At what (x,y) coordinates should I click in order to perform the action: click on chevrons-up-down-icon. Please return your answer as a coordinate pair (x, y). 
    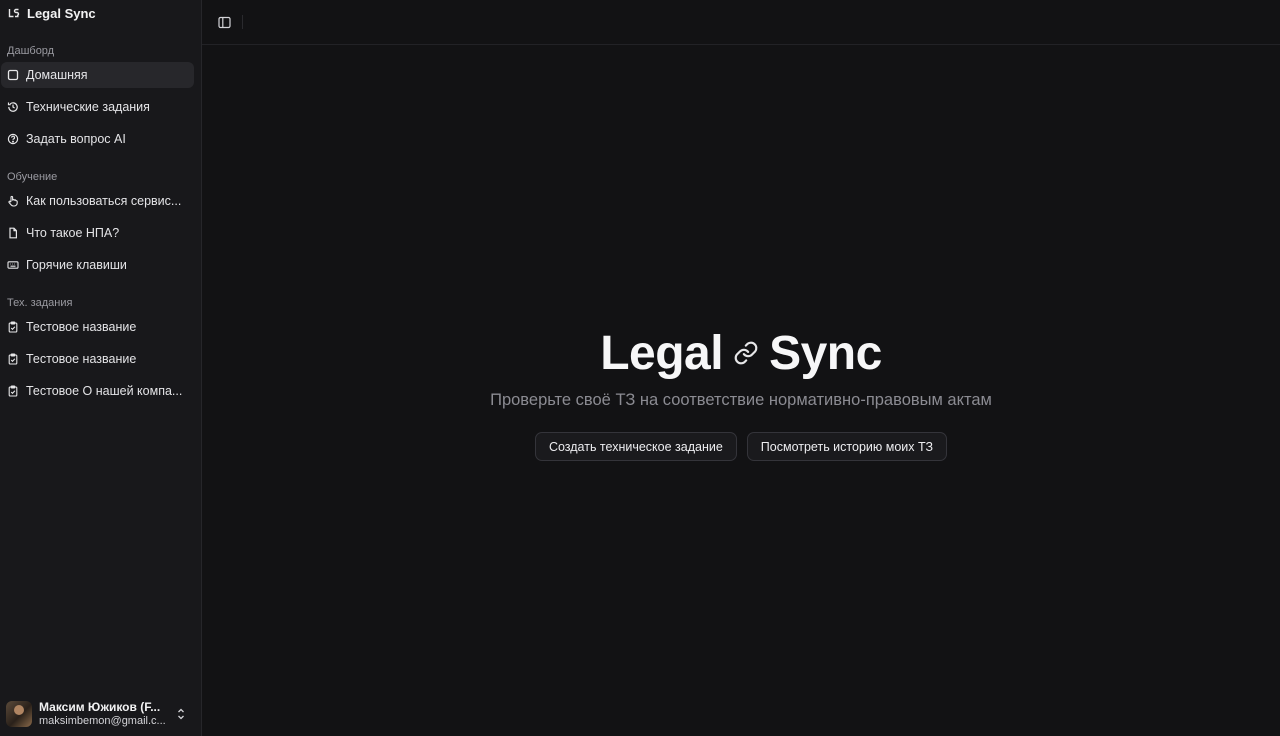
    Looking at the image, I should click on (181, 714).